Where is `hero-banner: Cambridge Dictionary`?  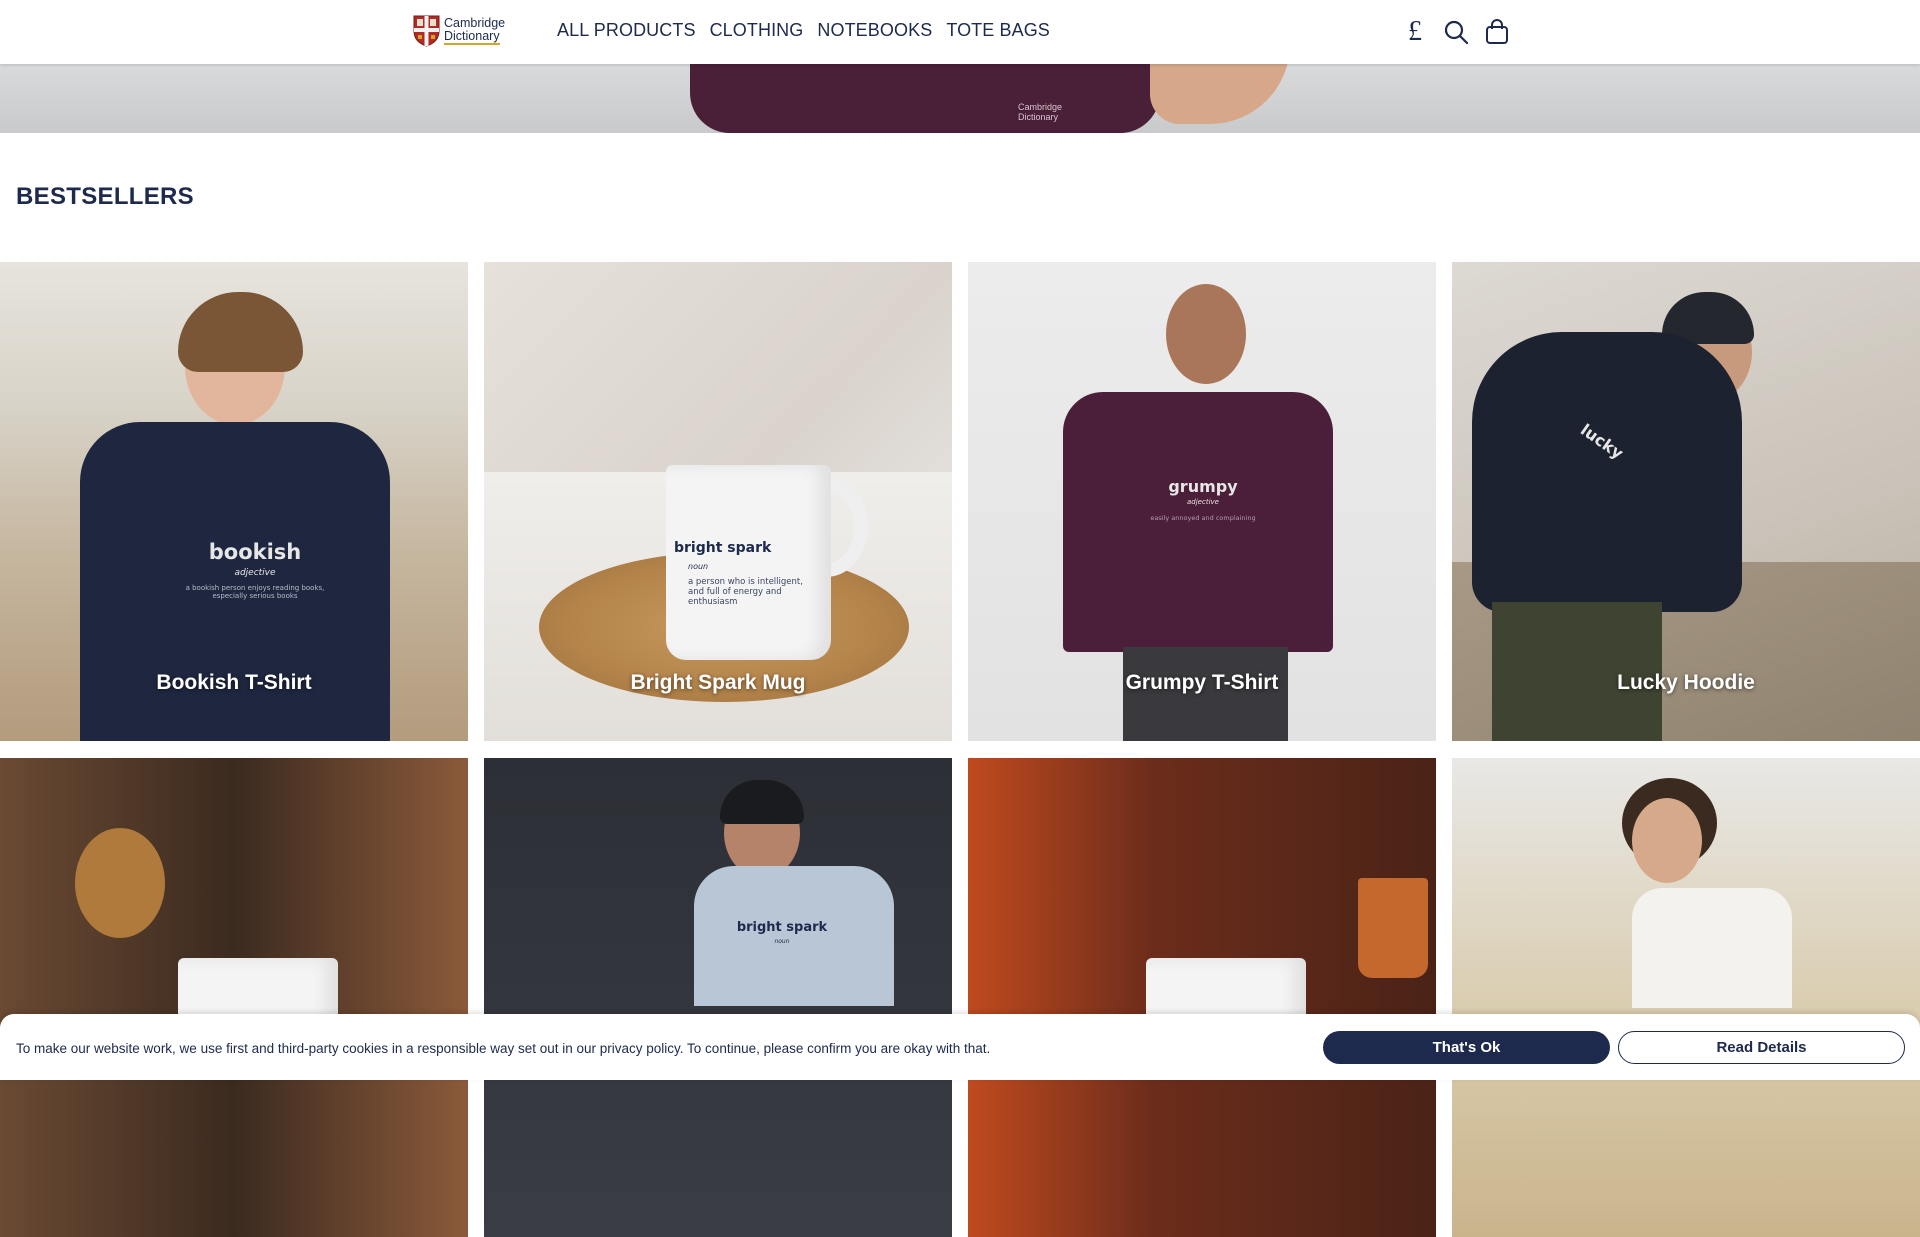
hero-banner: Cambridge Dictionary is located at coordinates (960, 98).